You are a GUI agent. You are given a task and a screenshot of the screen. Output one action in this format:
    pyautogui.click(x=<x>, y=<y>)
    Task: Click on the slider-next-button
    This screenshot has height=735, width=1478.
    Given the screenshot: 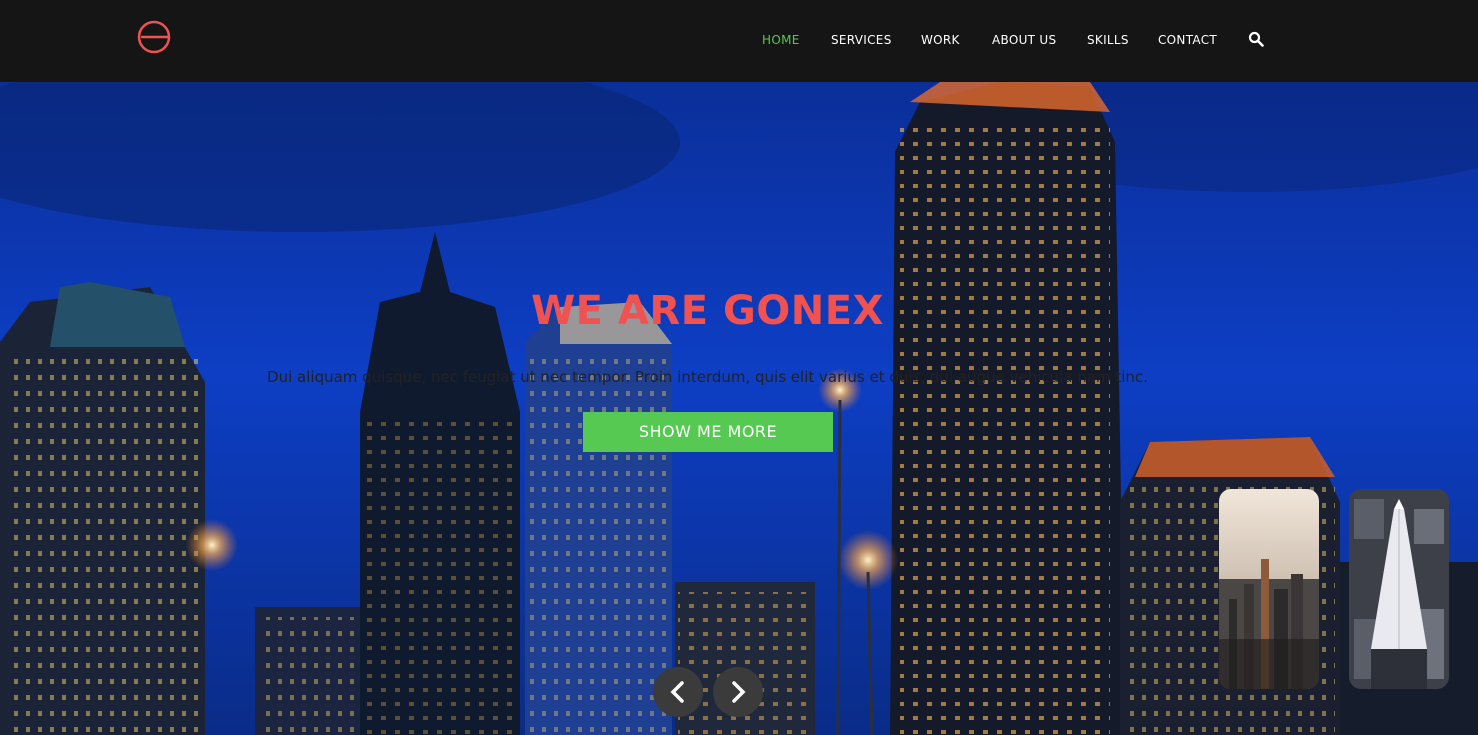 What is the action you would take?
    pyautogui.click(x=738, y=692)
    